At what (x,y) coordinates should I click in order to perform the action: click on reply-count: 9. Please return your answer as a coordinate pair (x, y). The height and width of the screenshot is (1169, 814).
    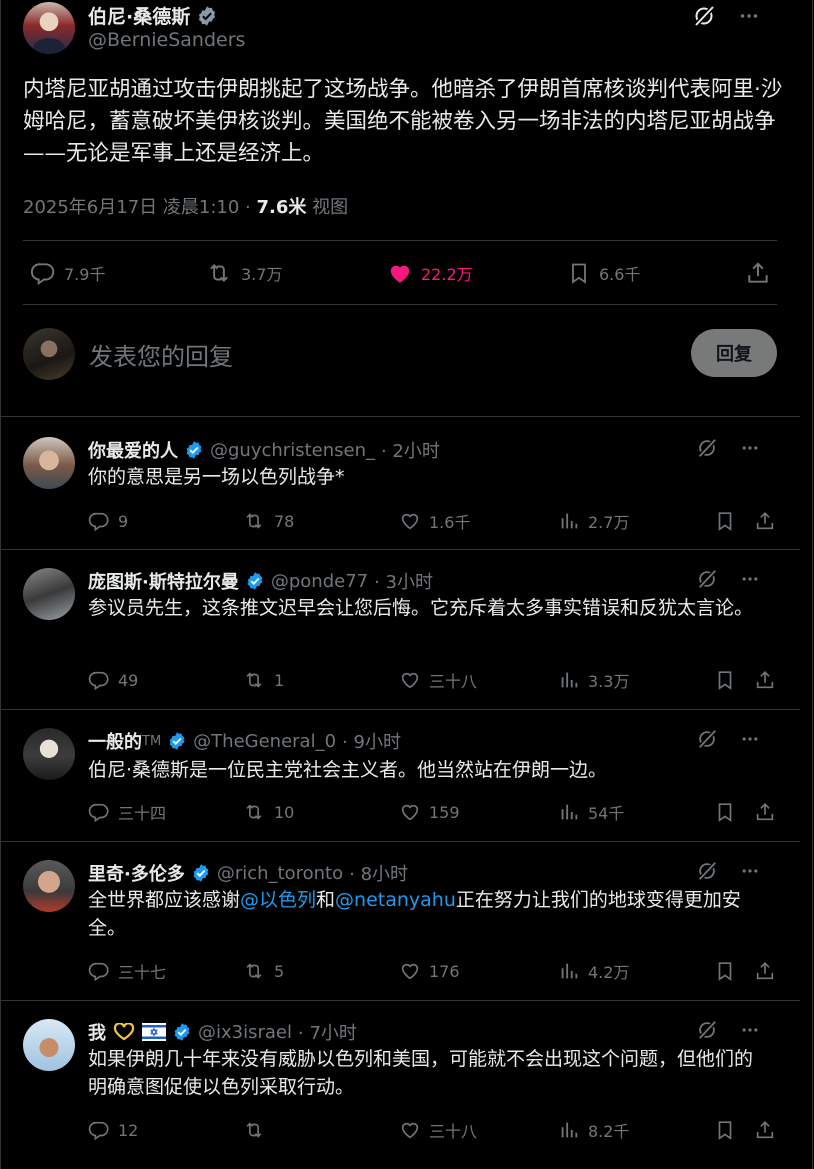
    Looking at the image, I should click on (123, 521).